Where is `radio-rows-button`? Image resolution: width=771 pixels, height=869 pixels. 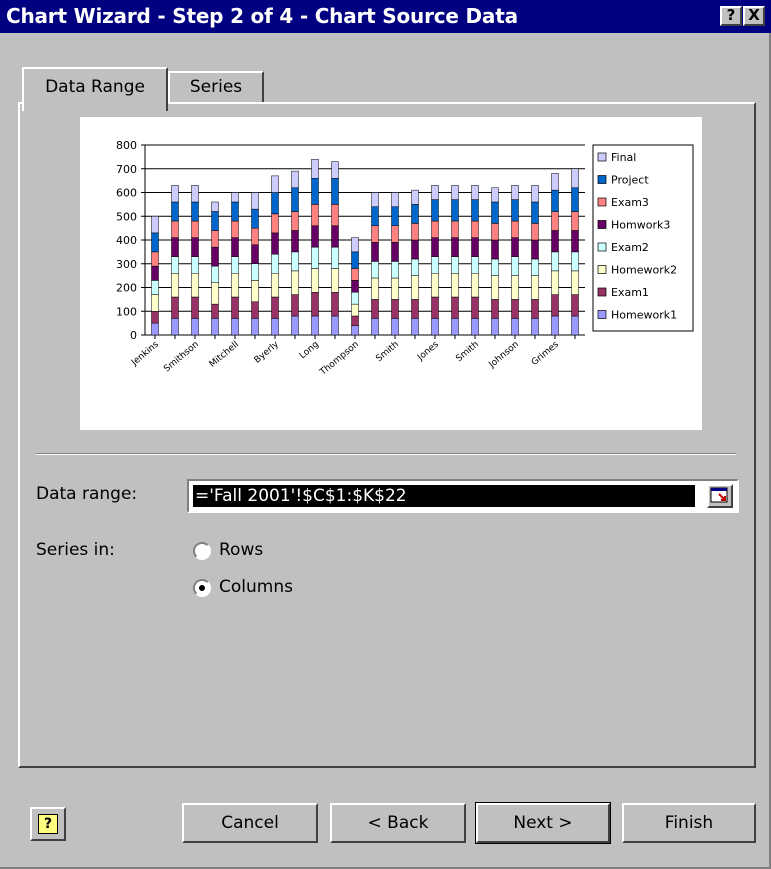 radio-rows-button is located at coordinates (202, 551).